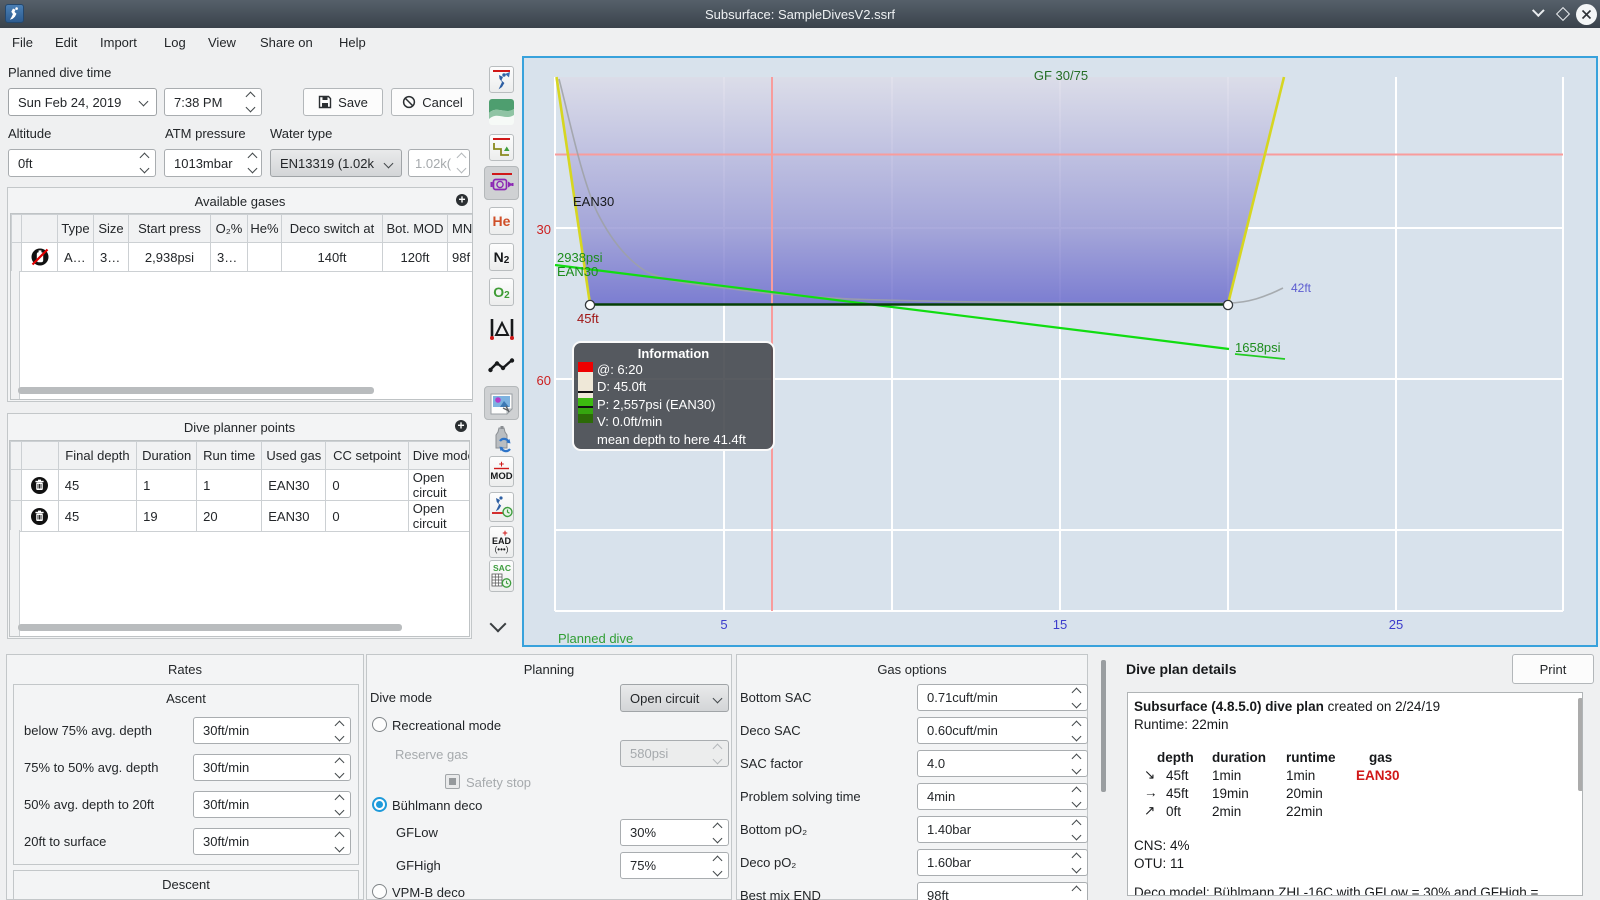  Describe the element at coordinates (588, 318) in the screenshot. I see `svg-text: 45ft` at that location.